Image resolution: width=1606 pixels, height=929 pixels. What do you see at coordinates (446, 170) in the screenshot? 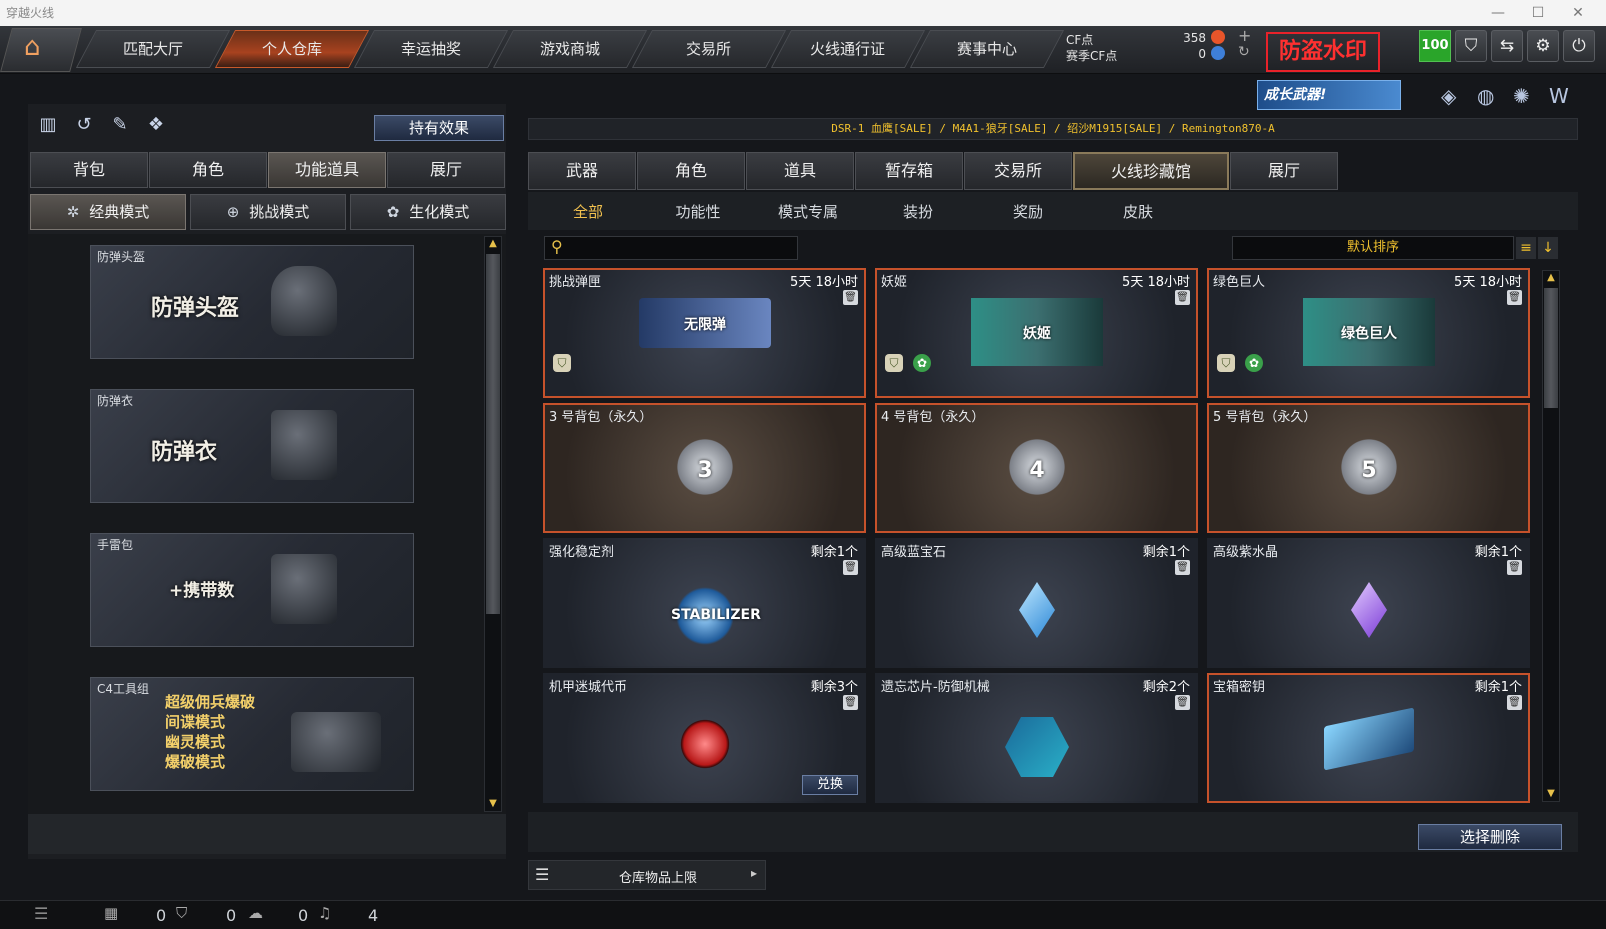
I see `left-tab-3: 展厅` at bounding box center [446, 170].